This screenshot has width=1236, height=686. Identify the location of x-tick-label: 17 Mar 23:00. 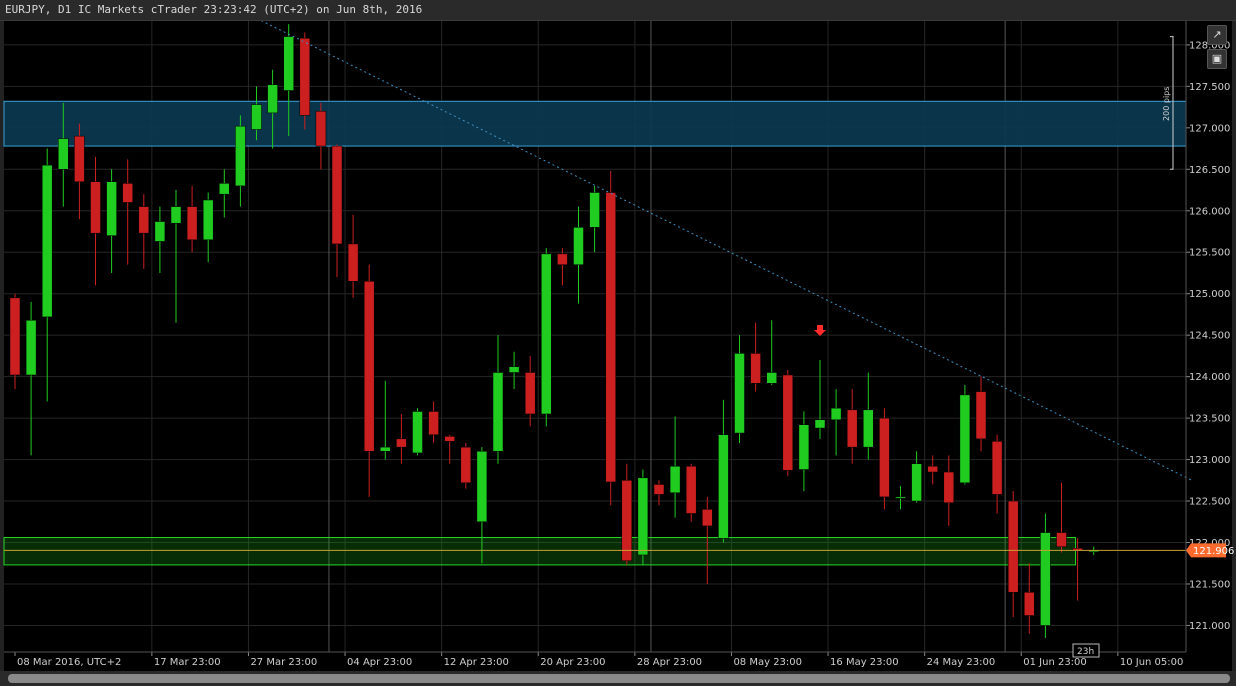
(187, 662).